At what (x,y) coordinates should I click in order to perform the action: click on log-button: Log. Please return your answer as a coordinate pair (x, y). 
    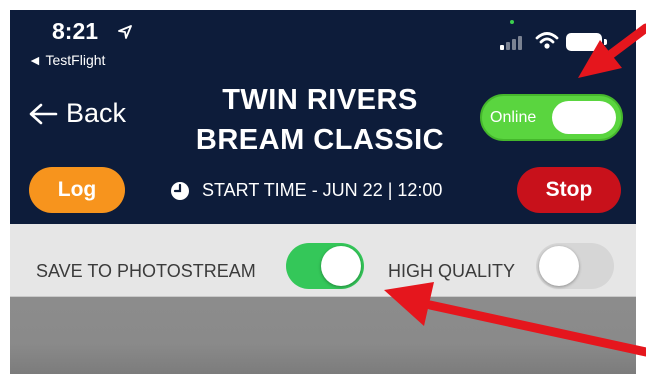
    Looking at the image, I should click on (77, 190).